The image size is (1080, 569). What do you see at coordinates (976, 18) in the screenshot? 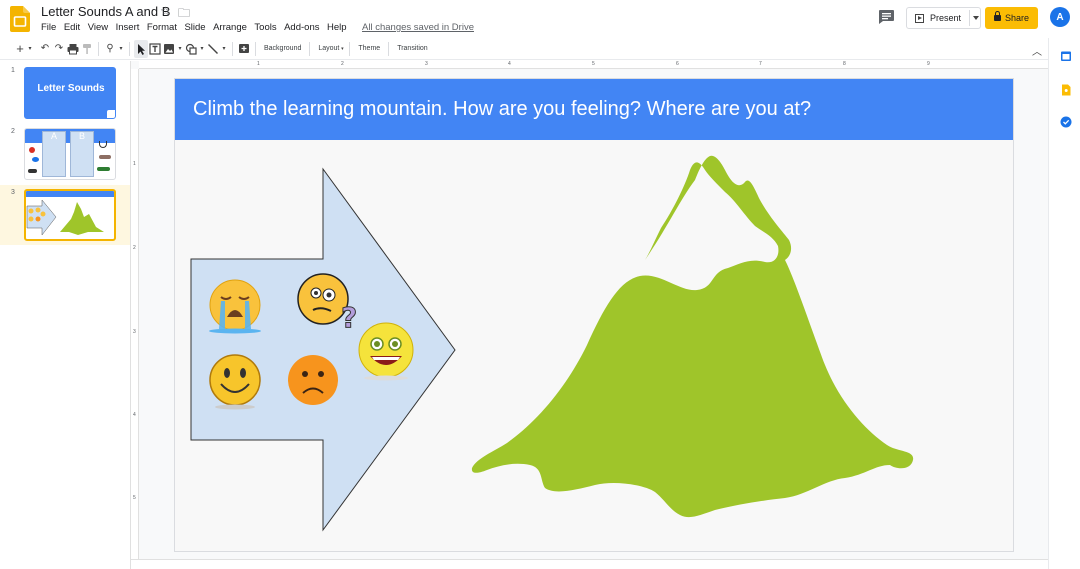
I see `present-dropdown-icon` at bounding box center [976, 18].